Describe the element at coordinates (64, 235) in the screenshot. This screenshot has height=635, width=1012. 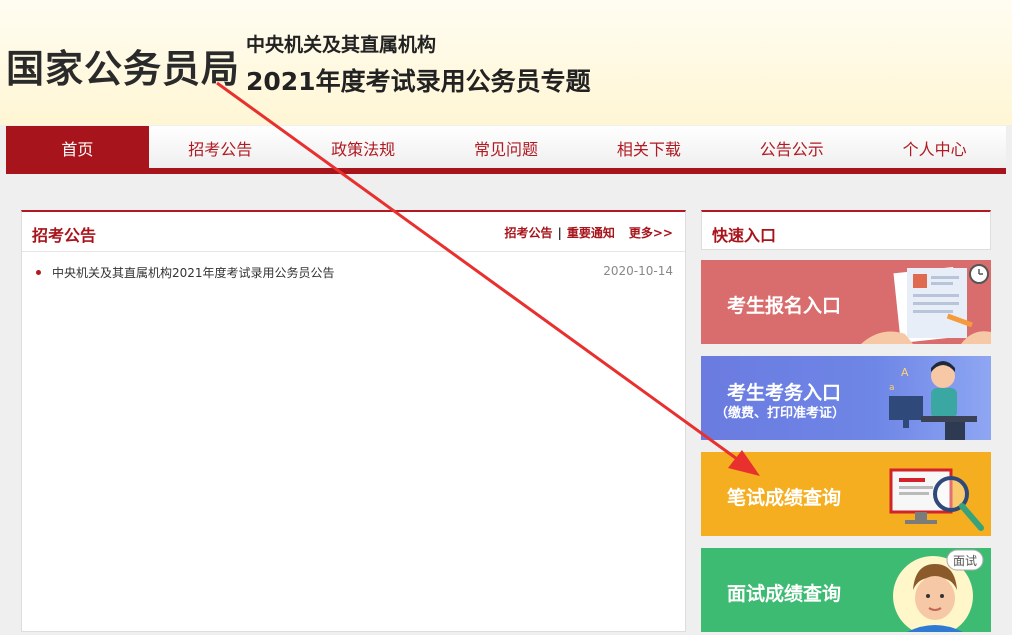
I see `announcements-title: 招考公告` at that location.